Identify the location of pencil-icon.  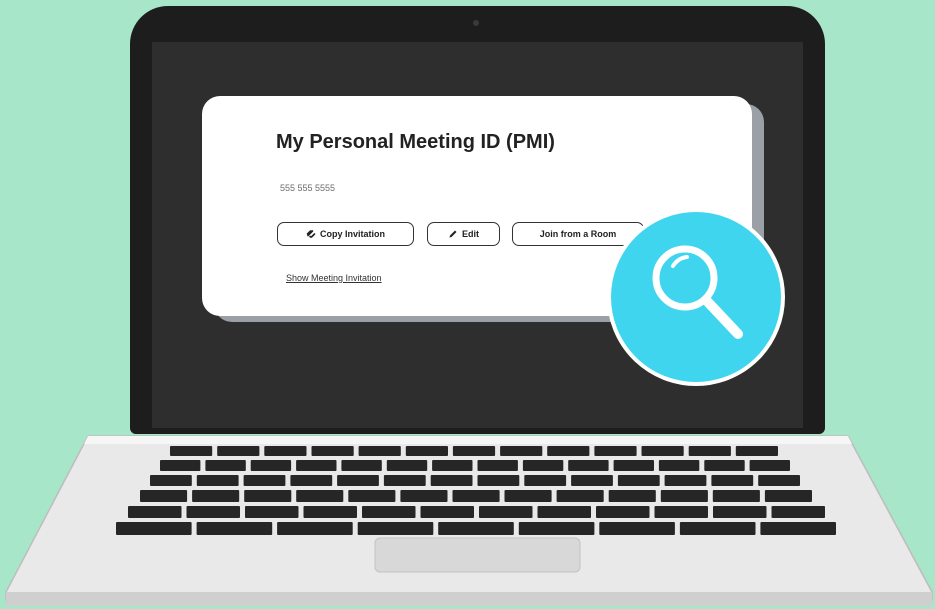
(453, 234).